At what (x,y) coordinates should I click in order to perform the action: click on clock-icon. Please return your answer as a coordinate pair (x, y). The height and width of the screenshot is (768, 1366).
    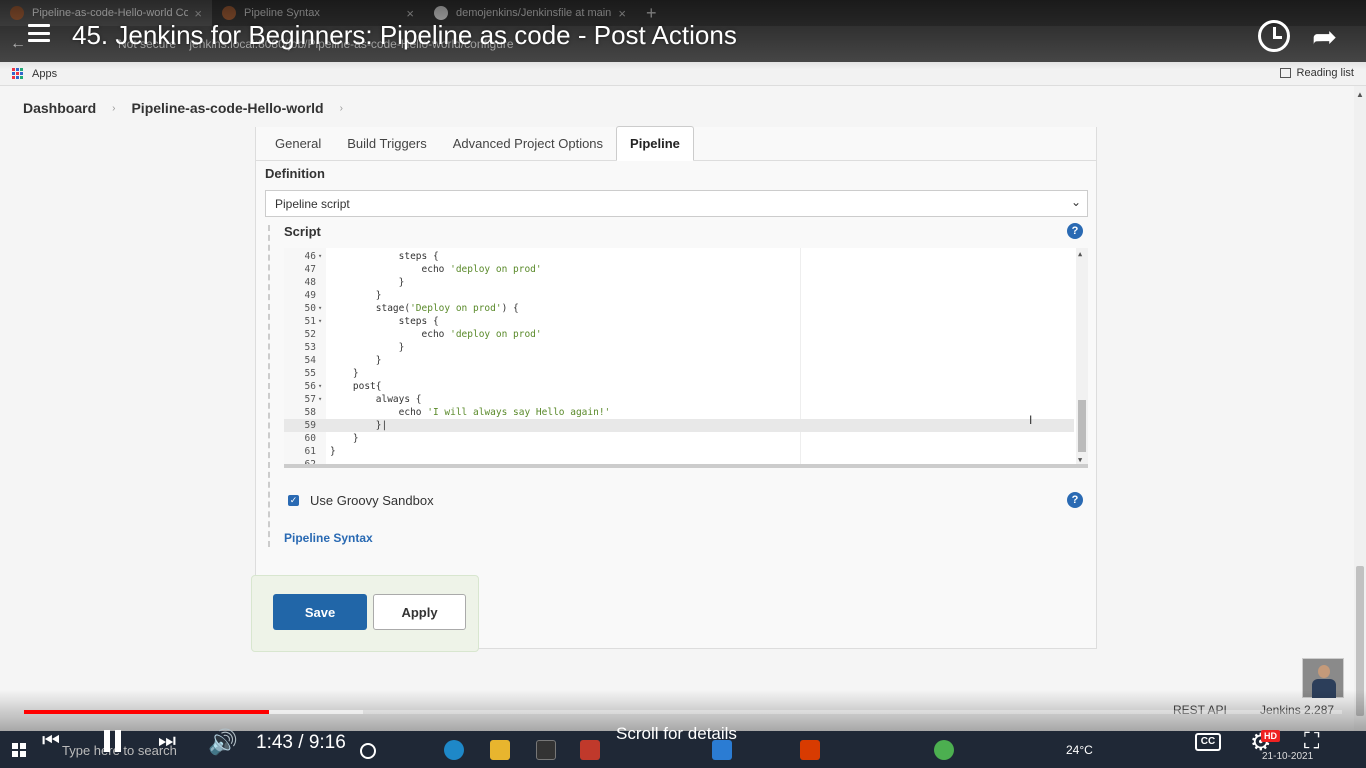
    Looking at the image, I should click on (1274, 36).